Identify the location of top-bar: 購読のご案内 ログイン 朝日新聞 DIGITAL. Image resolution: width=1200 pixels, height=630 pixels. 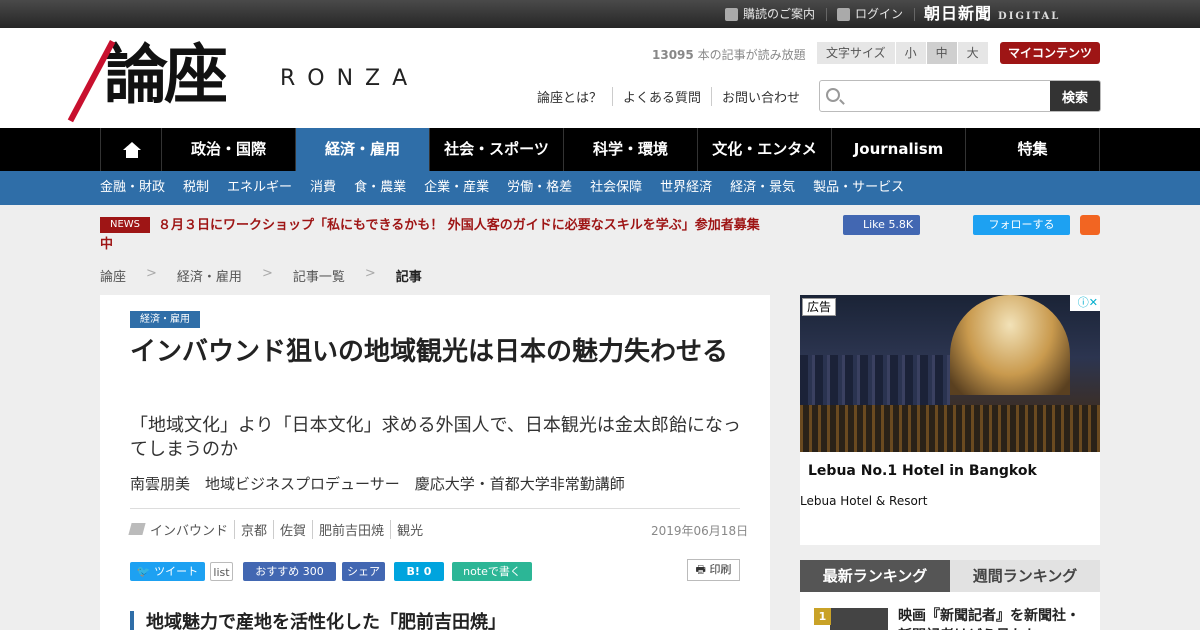
(600, 14).